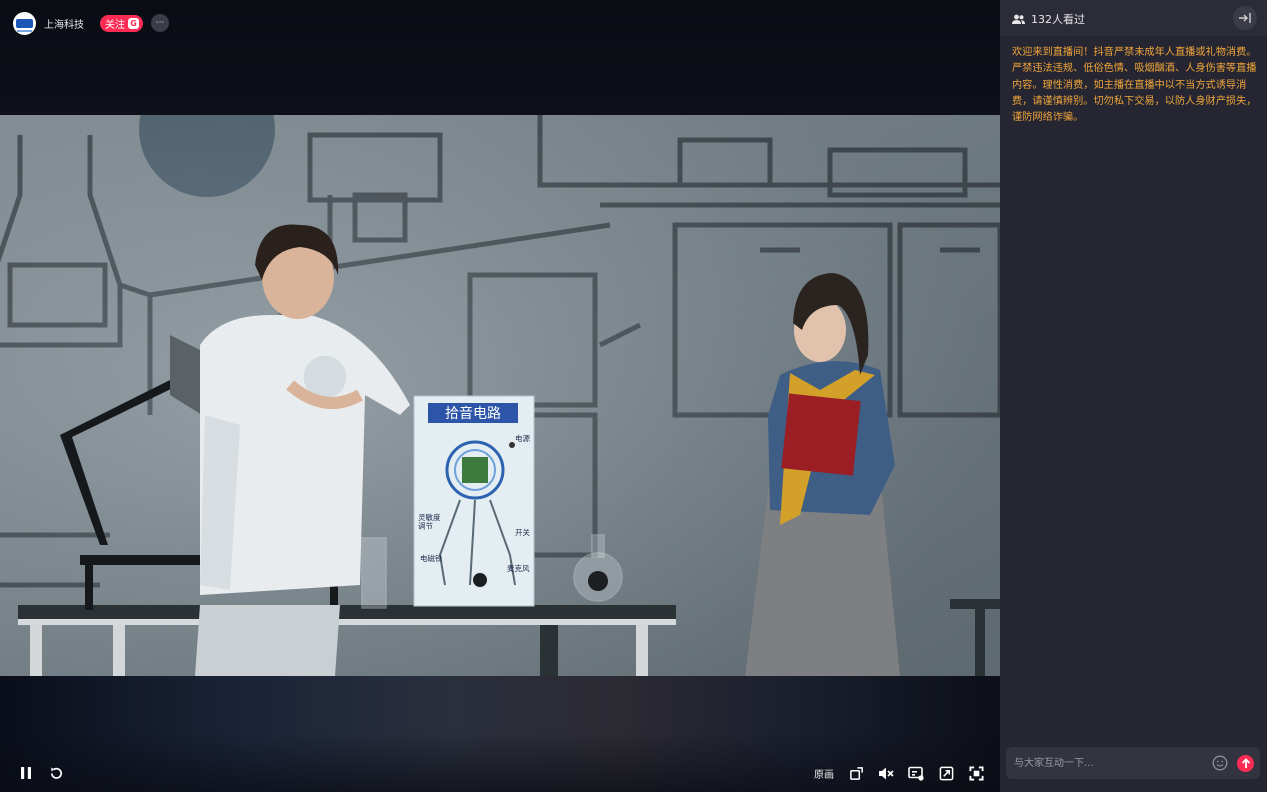  Describe the element at coordinates (160, 23) in the screenshot. I see `more-button: ···` at that location.